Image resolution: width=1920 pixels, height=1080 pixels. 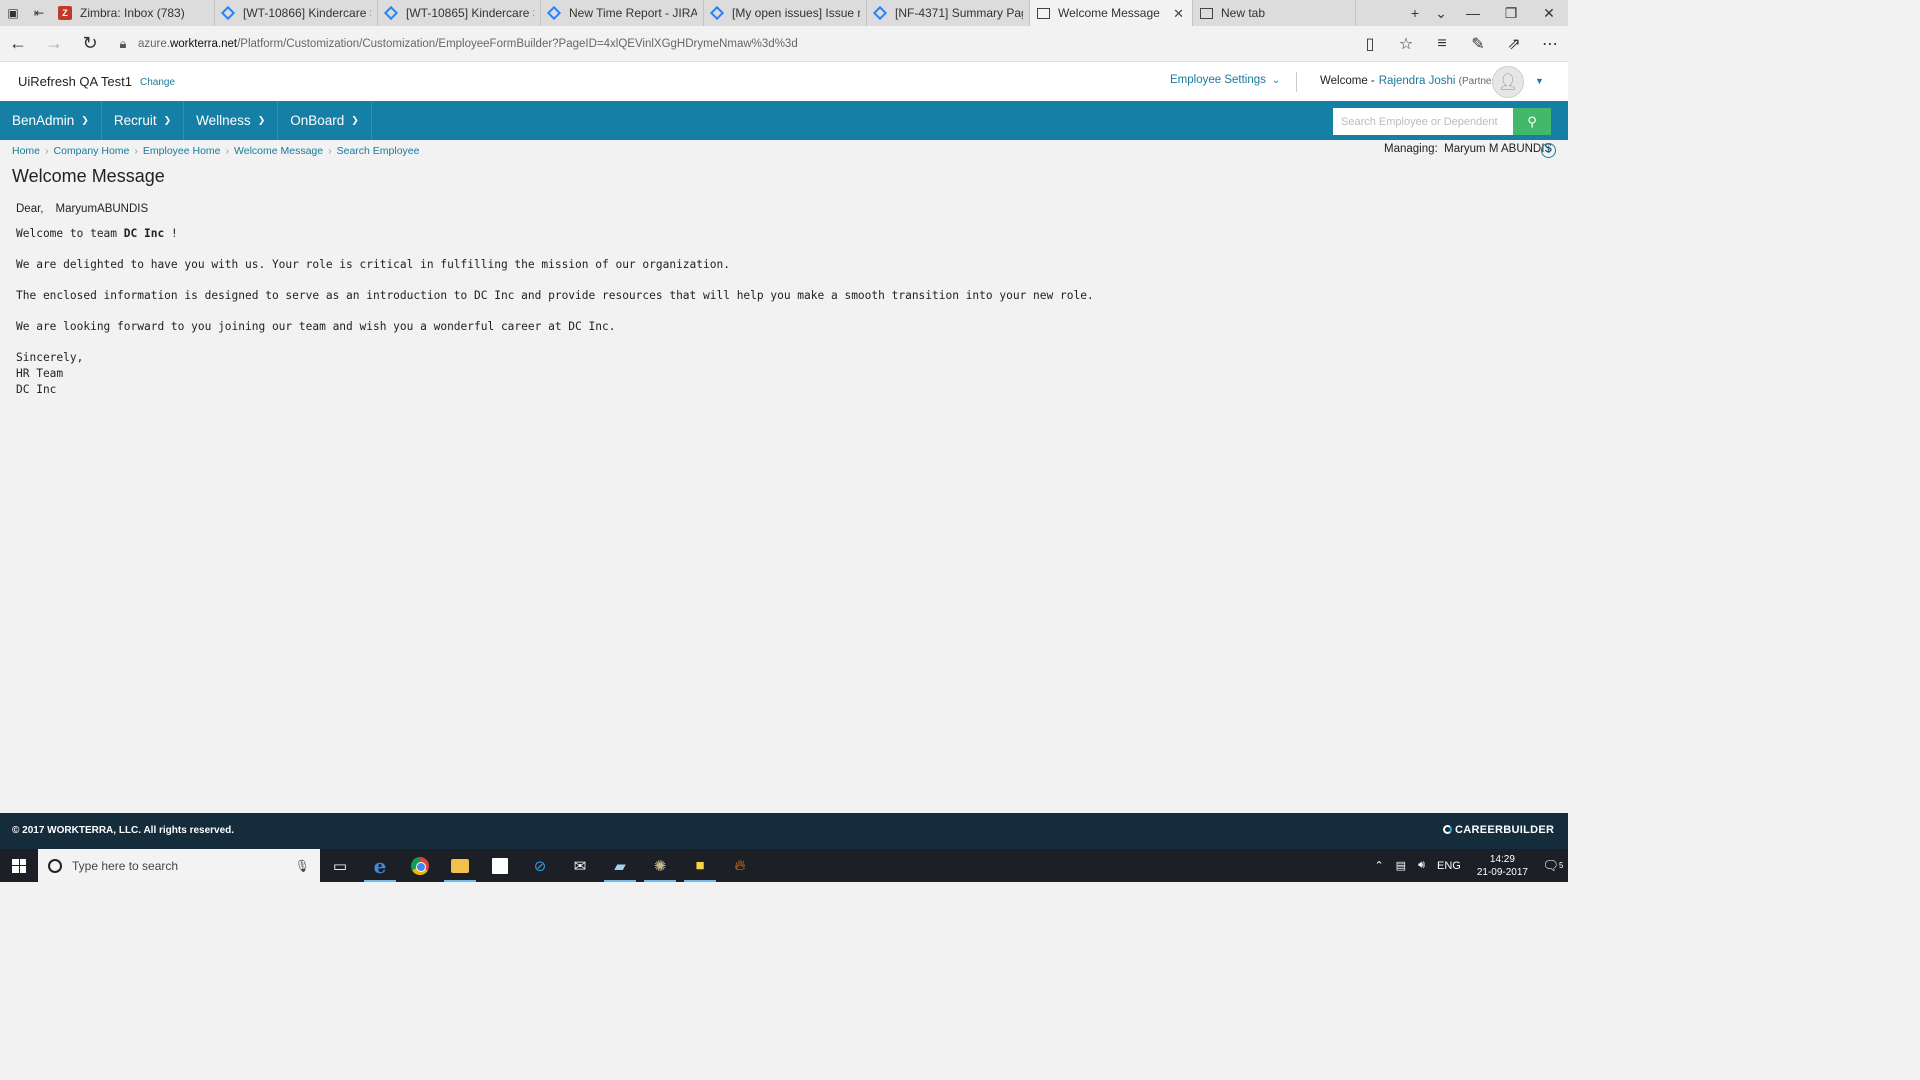 I want to click on browser-tab-nf-4371: [NF-4371] Summary Page>:, so click(x=948, y=13).